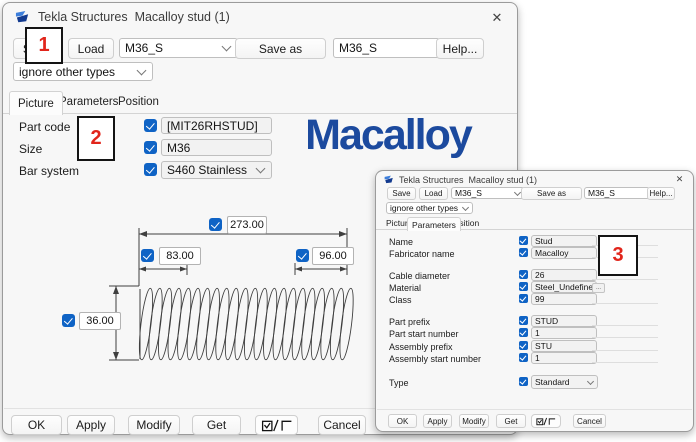  Describe the element at coordinates (138, 102) in the screenshot. I see `tab-position: Position` at that location.